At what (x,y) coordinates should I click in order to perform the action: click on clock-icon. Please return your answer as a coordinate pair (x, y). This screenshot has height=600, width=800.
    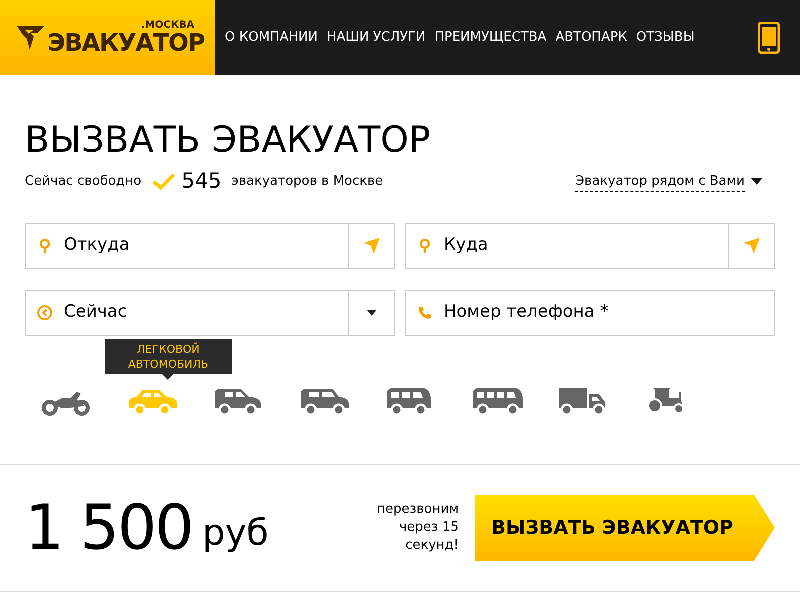
    Looking at the image, I should click on (45, 313).